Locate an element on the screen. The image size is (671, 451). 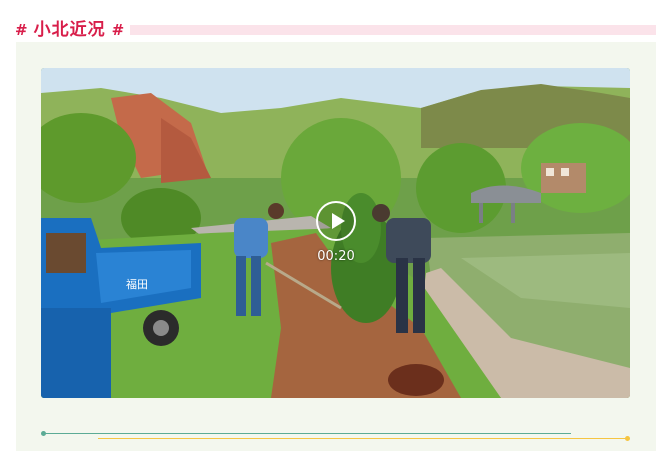
section-title: # 小北近况 # is located at coordinates (69, 30).